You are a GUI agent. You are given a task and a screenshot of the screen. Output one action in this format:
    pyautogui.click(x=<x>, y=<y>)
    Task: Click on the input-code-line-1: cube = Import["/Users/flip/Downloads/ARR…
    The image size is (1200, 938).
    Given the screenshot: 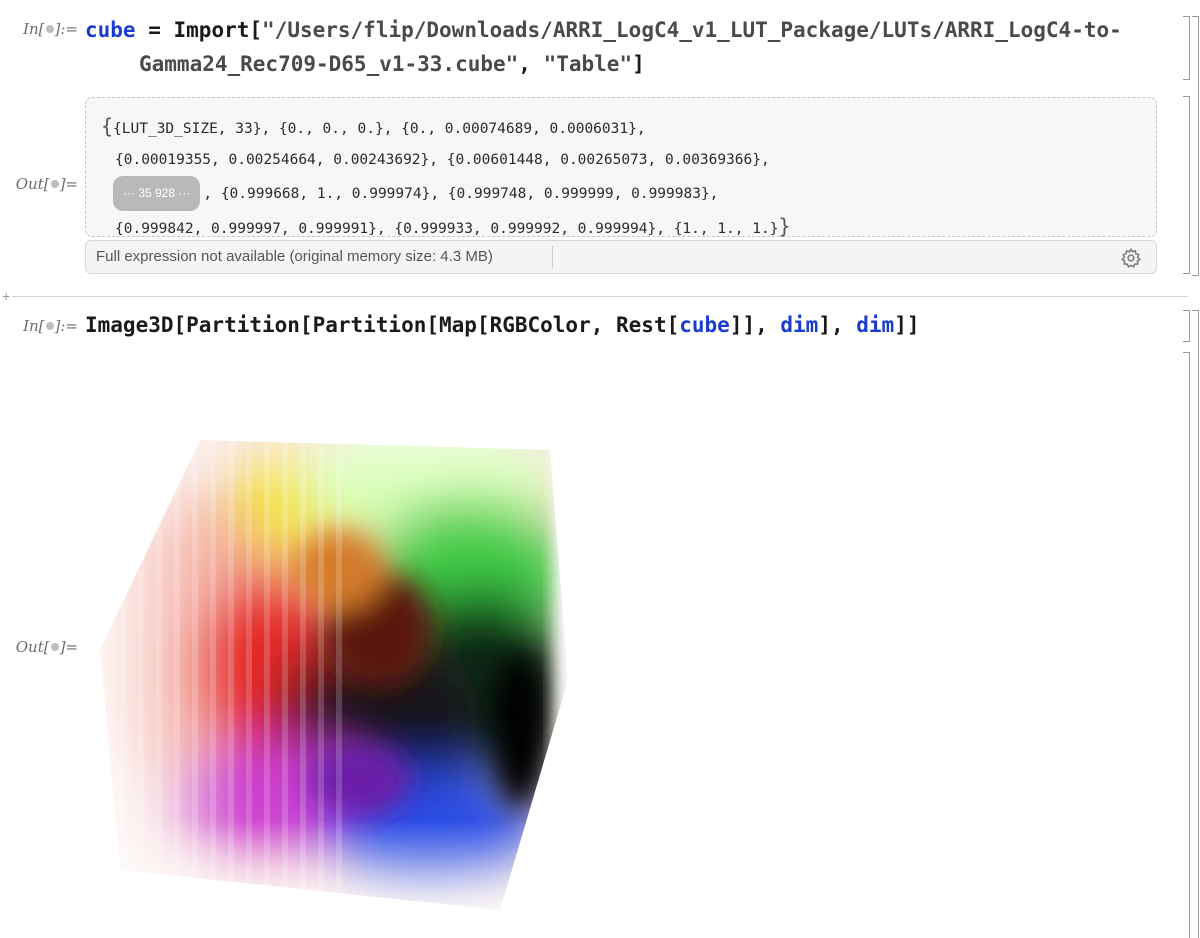 What is the action you would take?
    pyautogui.click(x=603, y=30)
    